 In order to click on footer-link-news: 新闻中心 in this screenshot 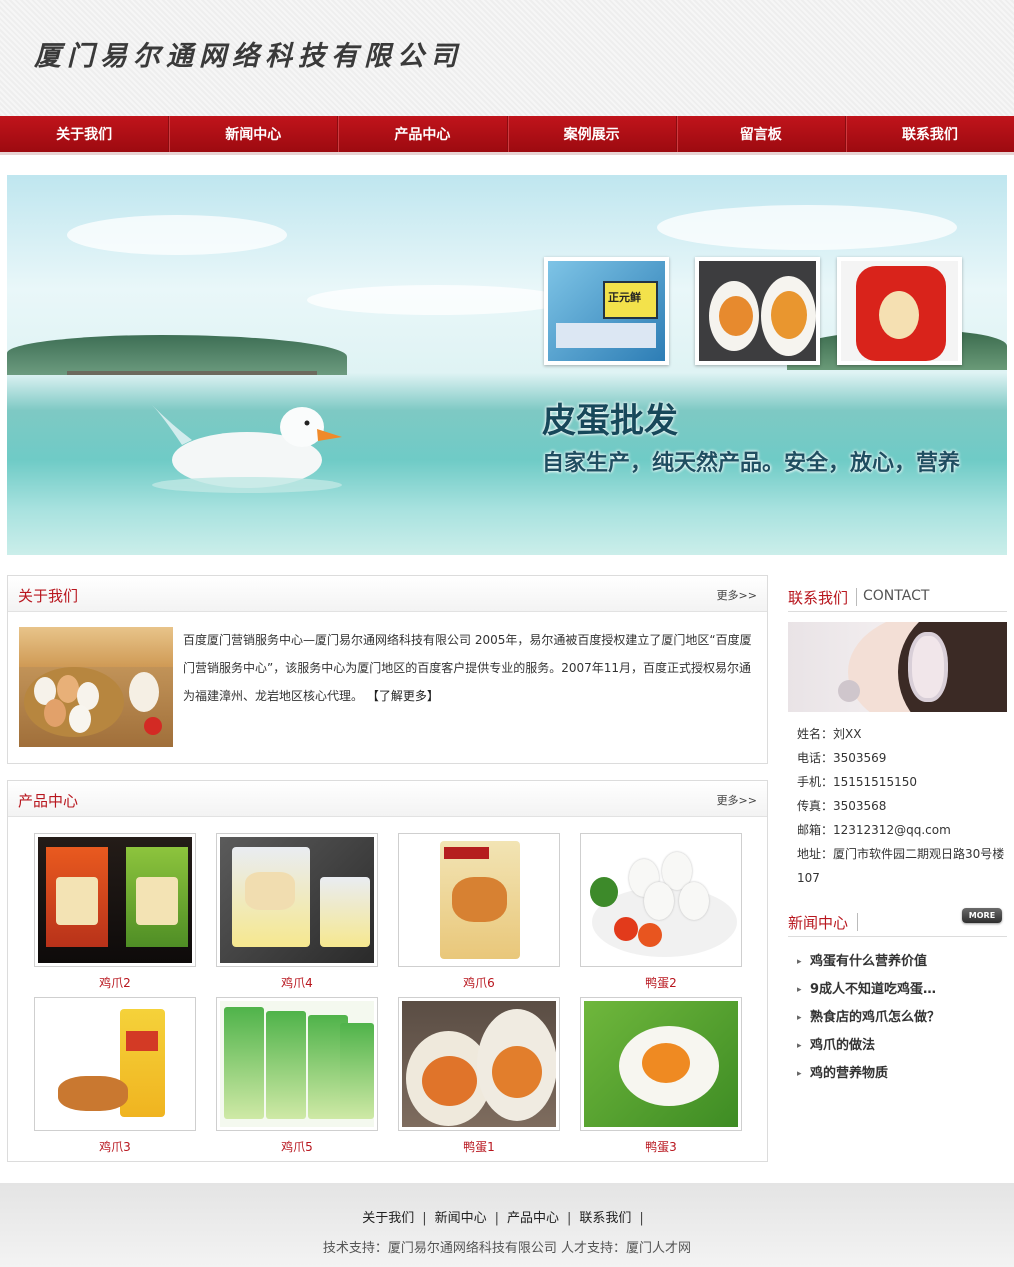, I will do `click(461, 1218)`.